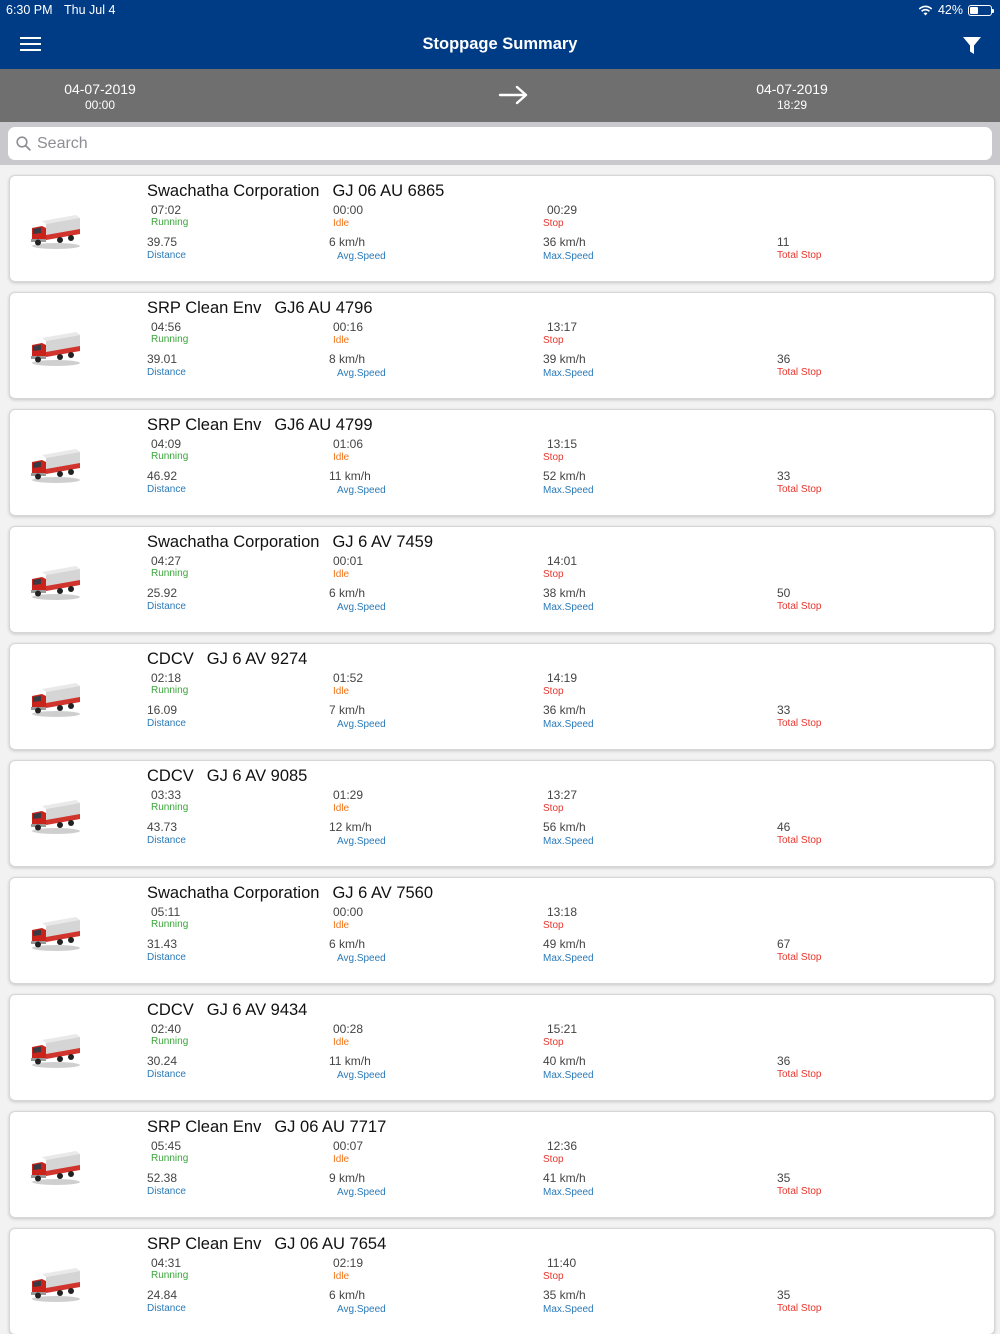 The width and height of the screenshot is (1000, 1334). Describe the element at coordinates (562, 210) in the screenshot. I see `stop-time: 00:29` at that location.